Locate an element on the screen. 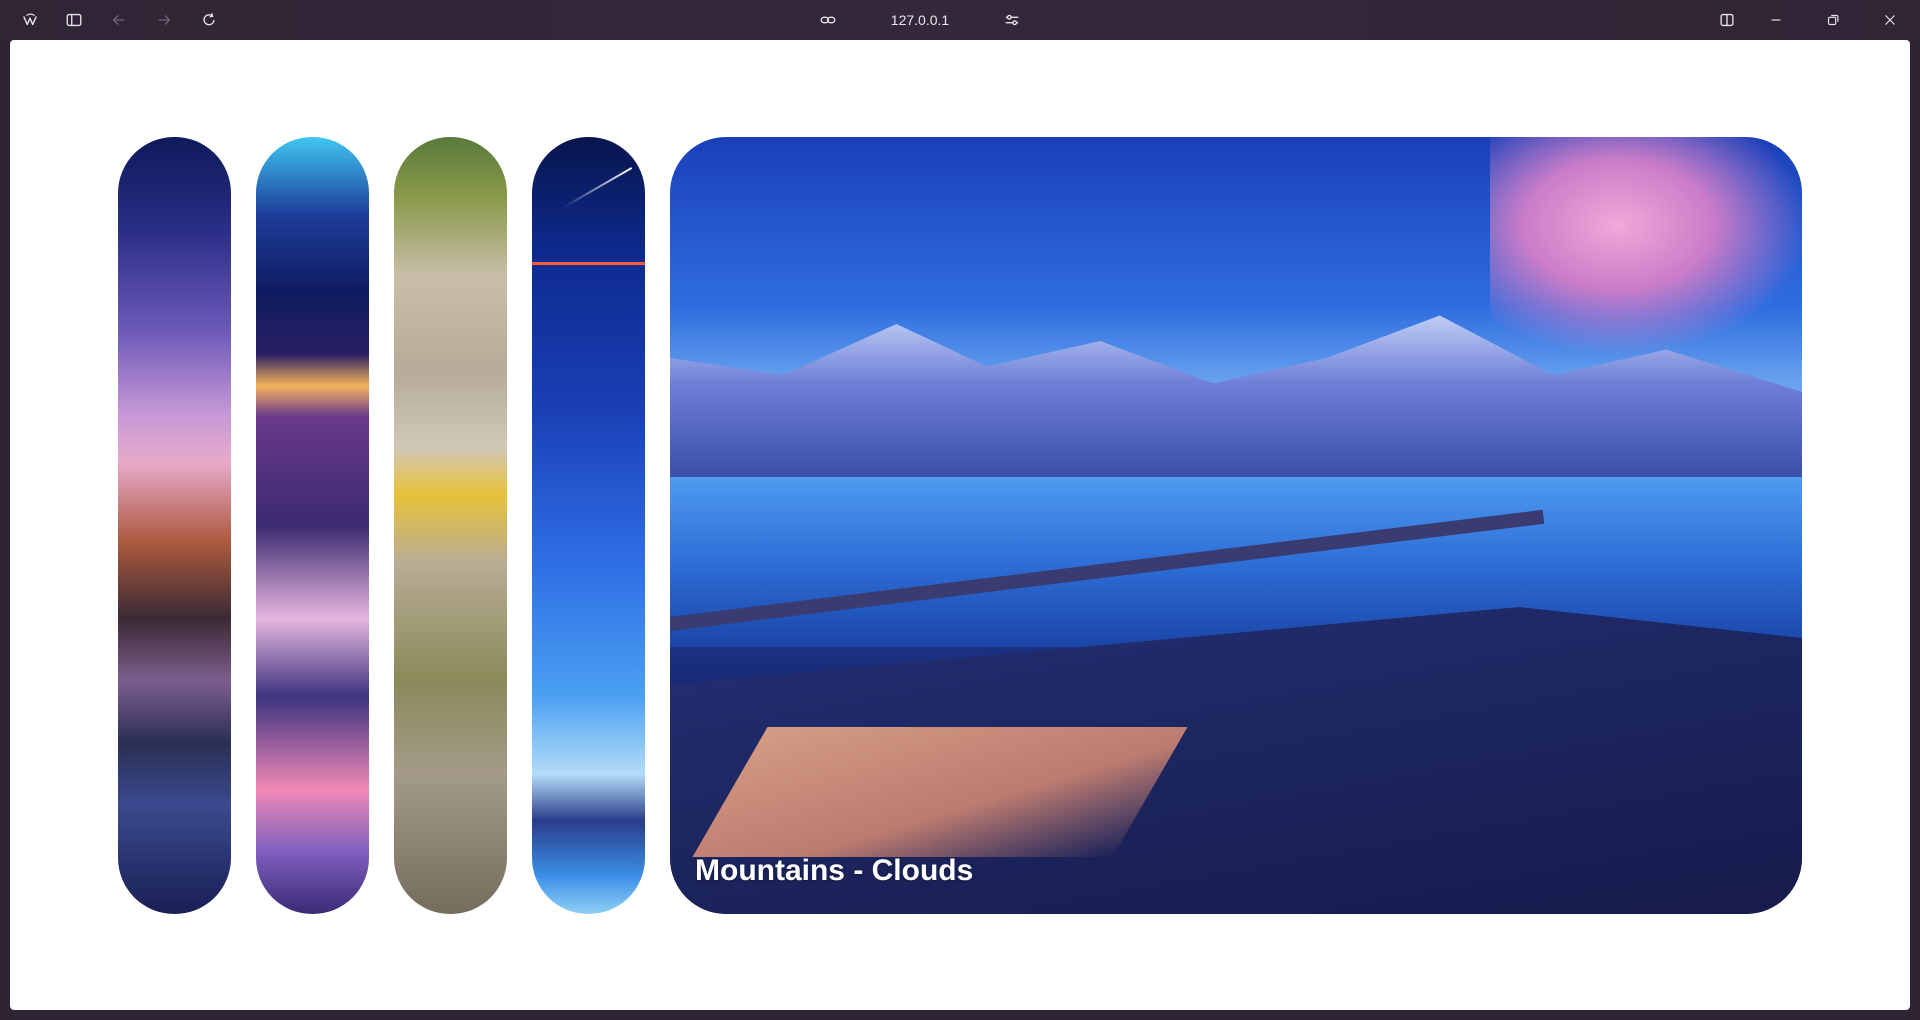 Image resolution: width=1920 pixels, height=1020 pixels. restore-button is located at coordinates (1833, 20).